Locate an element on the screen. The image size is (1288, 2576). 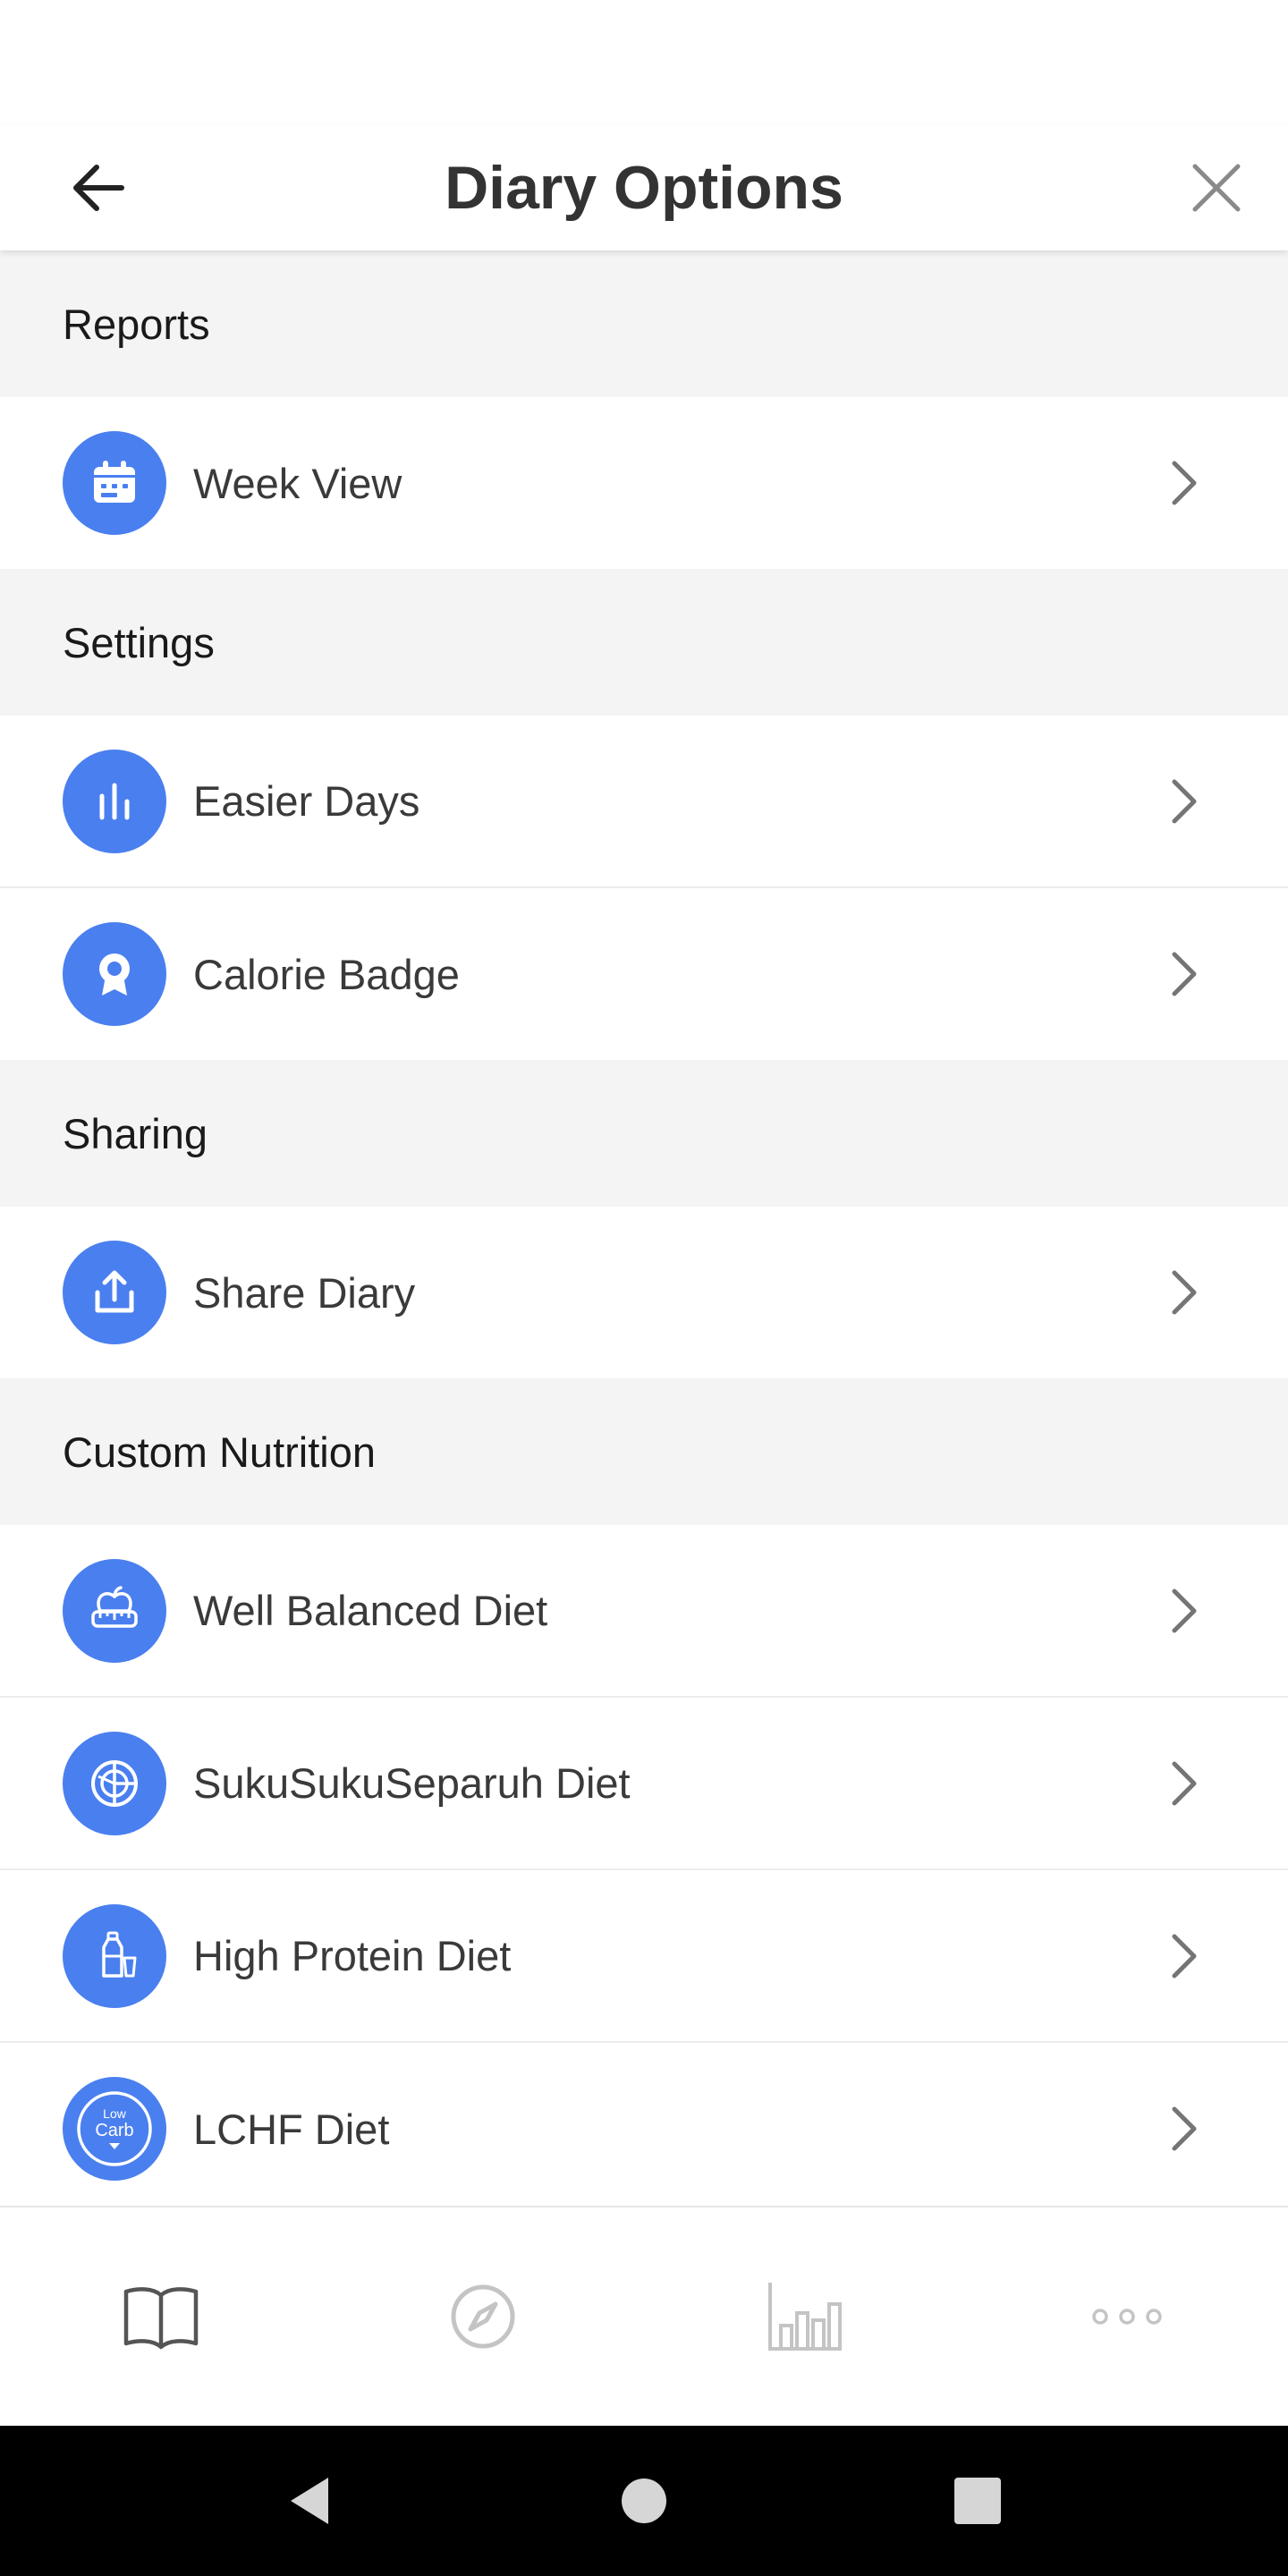
back-triangle-icon is located at coordinates (309, 2501).